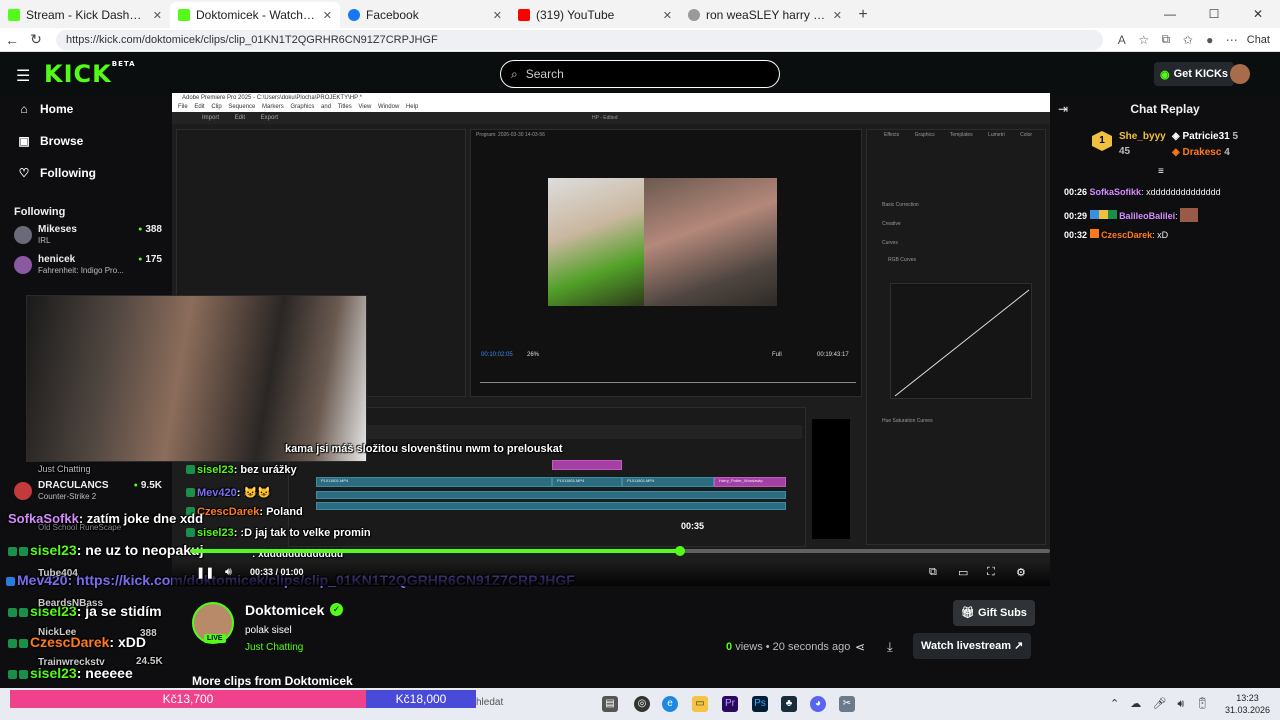 This screenshot has height=720, width=1280. What do you see at coordinates (1094, 214) in the screenshot?
I see `badge-icon` at bounding box center [1094, 214].